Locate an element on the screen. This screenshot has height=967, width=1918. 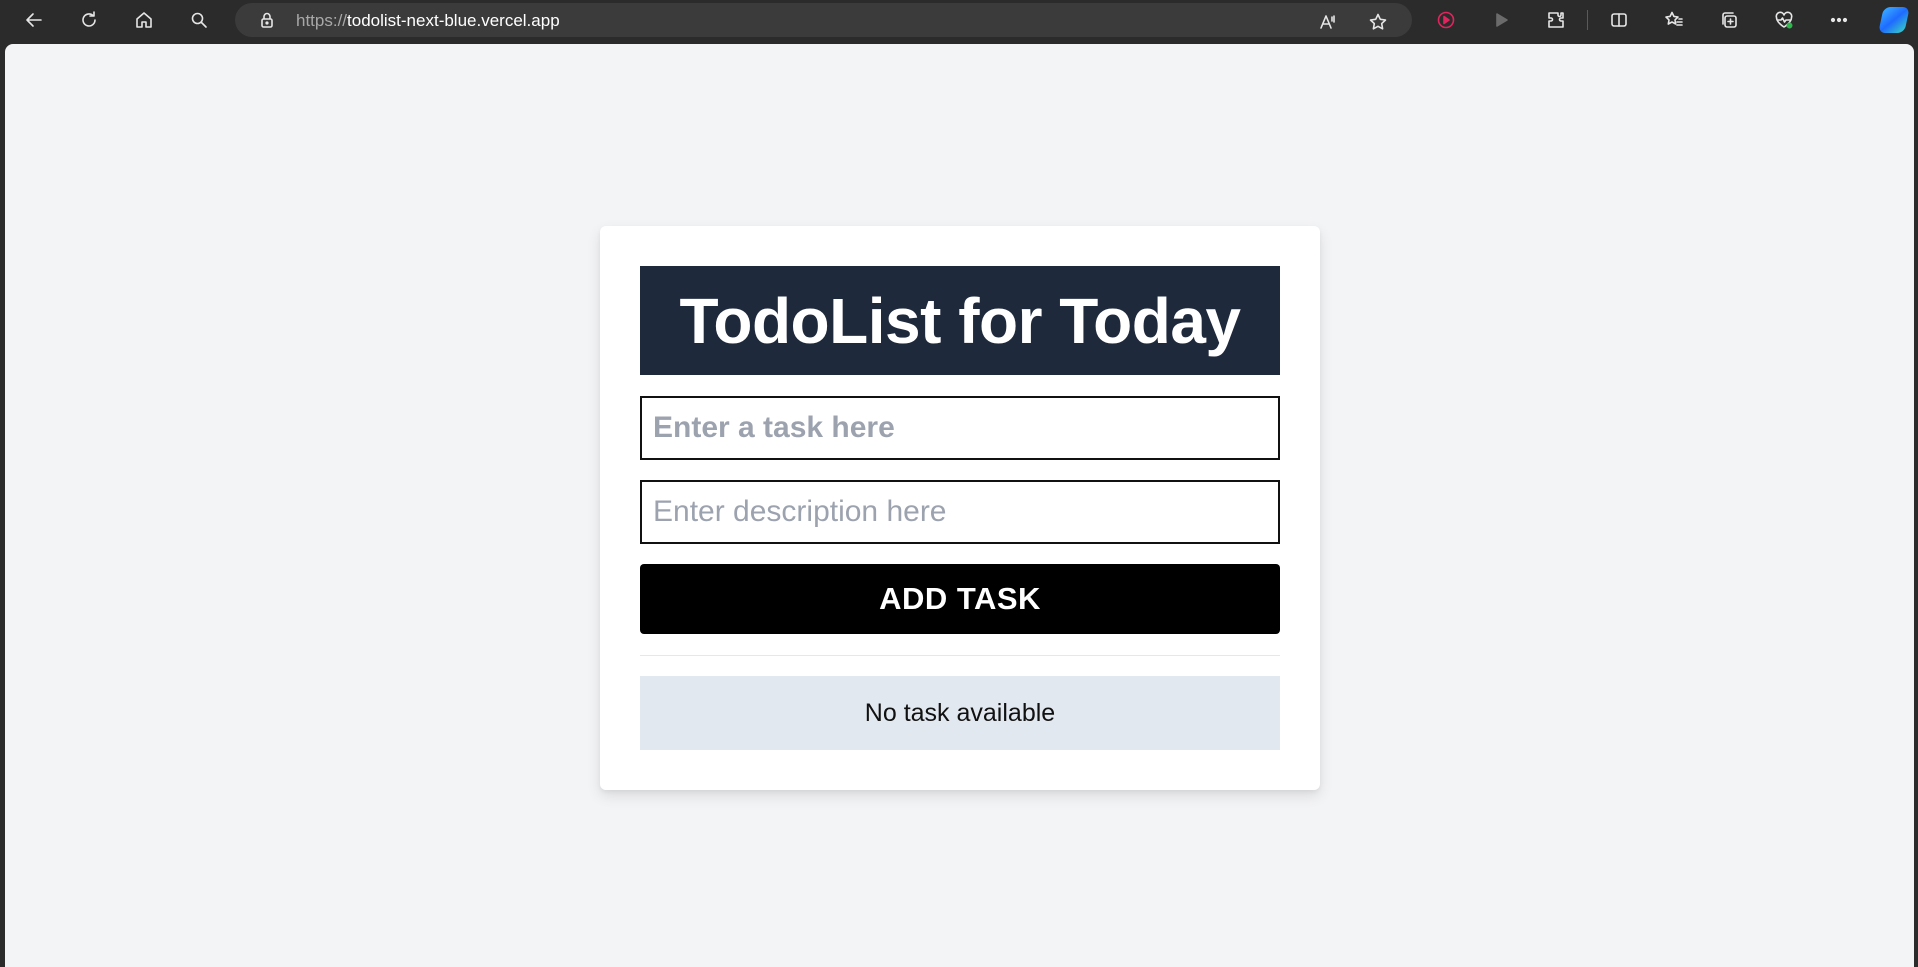
address-bar: https://todolist-next-blue.vercel.app is located at coordinates (823, 20).